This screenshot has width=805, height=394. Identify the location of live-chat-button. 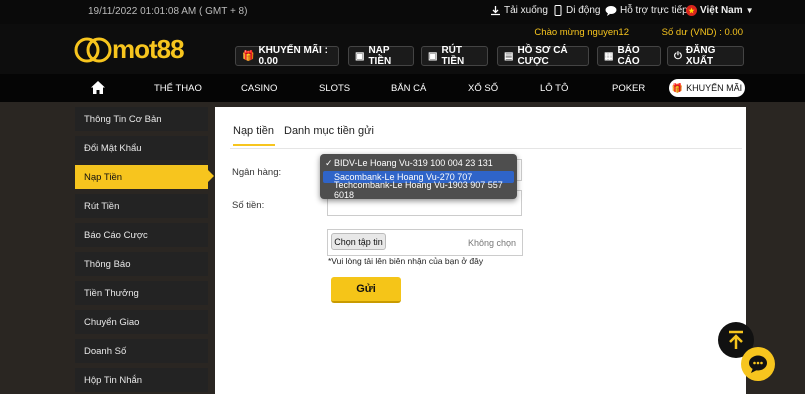
(758, 364).